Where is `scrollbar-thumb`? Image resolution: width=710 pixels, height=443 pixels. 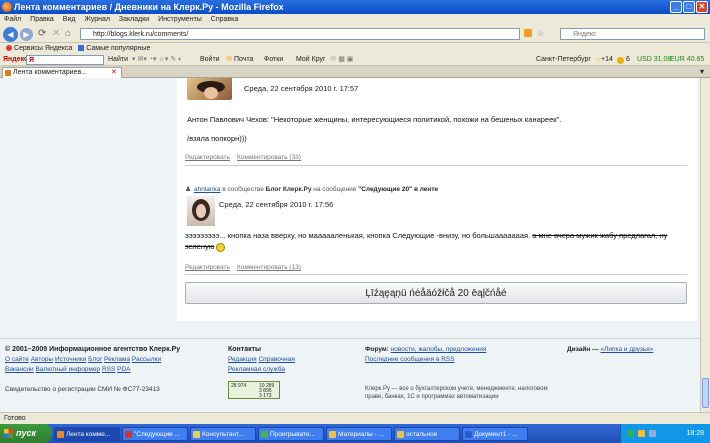 scrollbar-thumb is located at coordinates (705, 393).